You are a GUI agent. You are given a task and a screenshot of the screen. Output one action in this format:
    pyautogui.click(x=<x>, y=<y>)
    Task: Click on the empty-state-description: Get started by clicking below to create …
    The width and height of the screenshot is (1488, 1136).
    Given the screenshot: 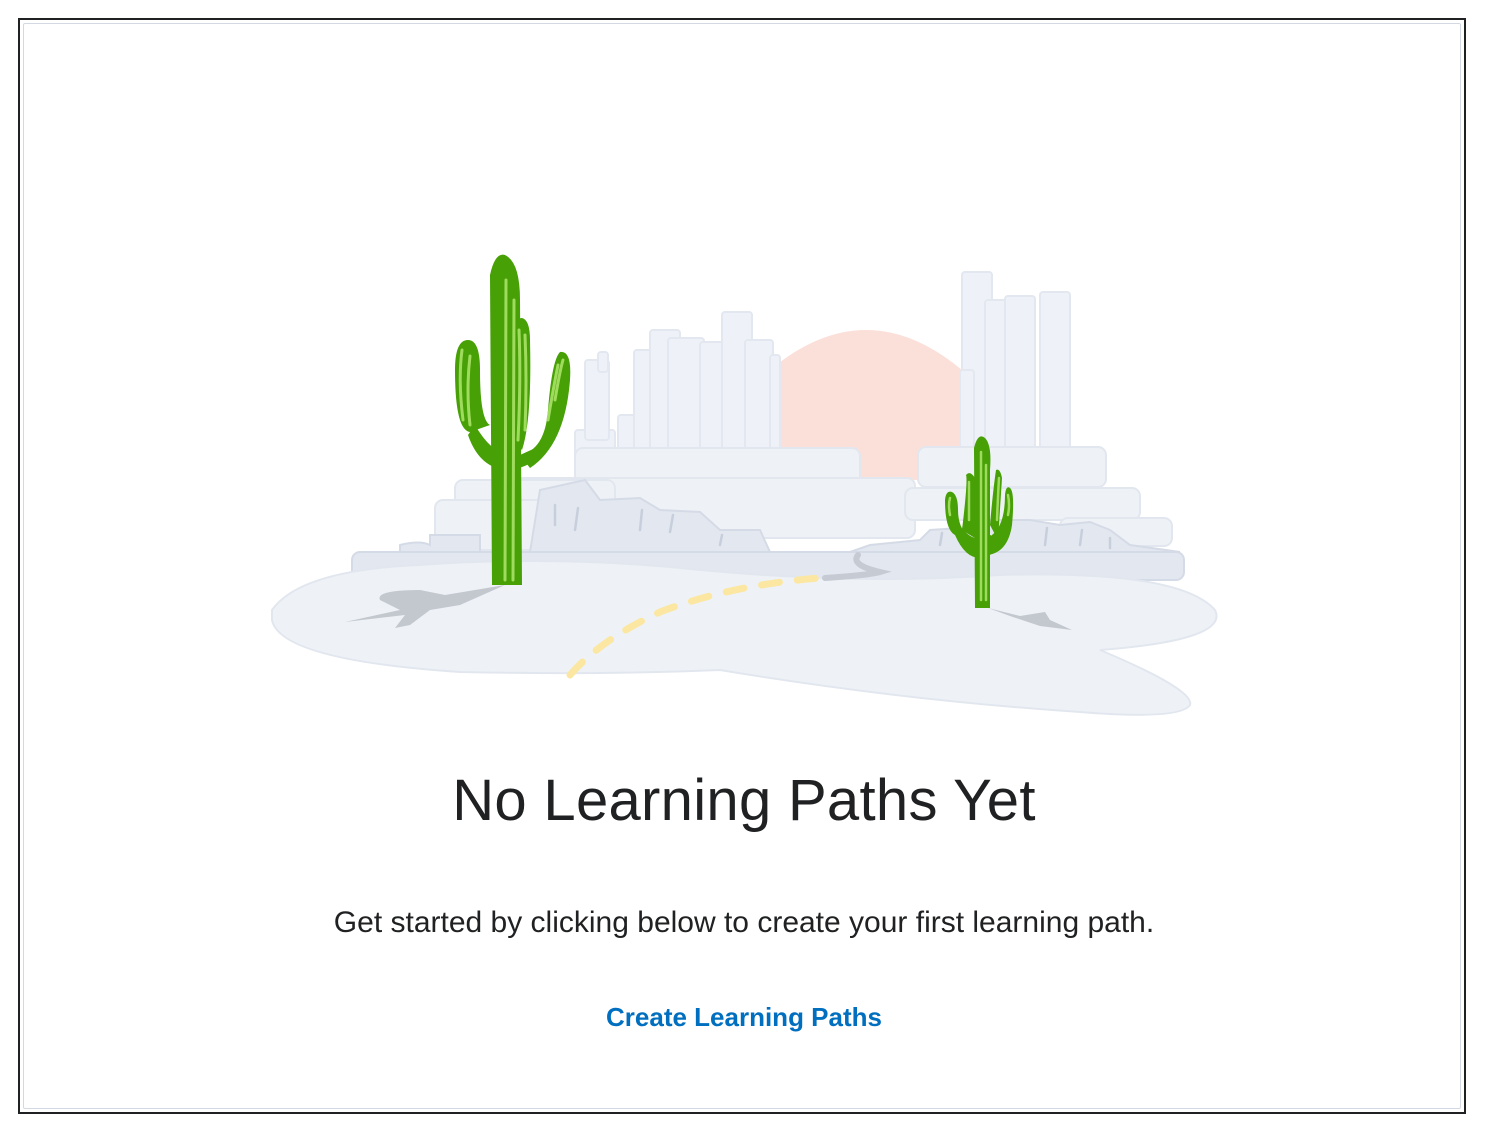 What is the action you would take?
    pyautogui.click(x=744, y=922)
    